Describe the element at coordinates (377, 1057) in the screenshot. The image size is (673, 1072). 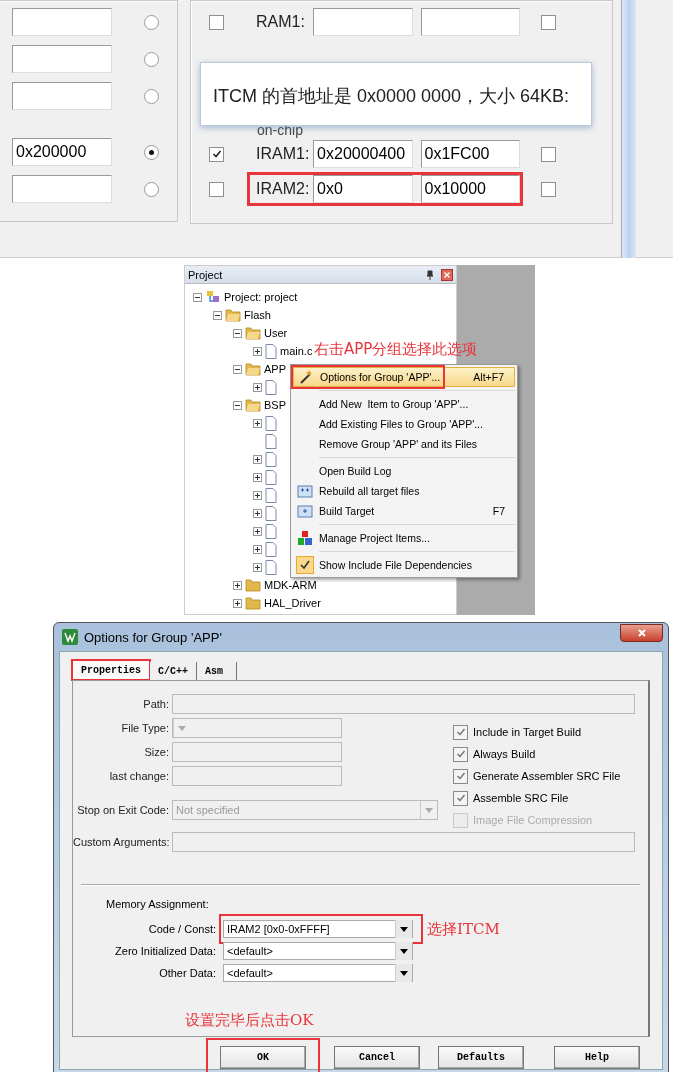
I see `dialog-button: Cancel` at that location.